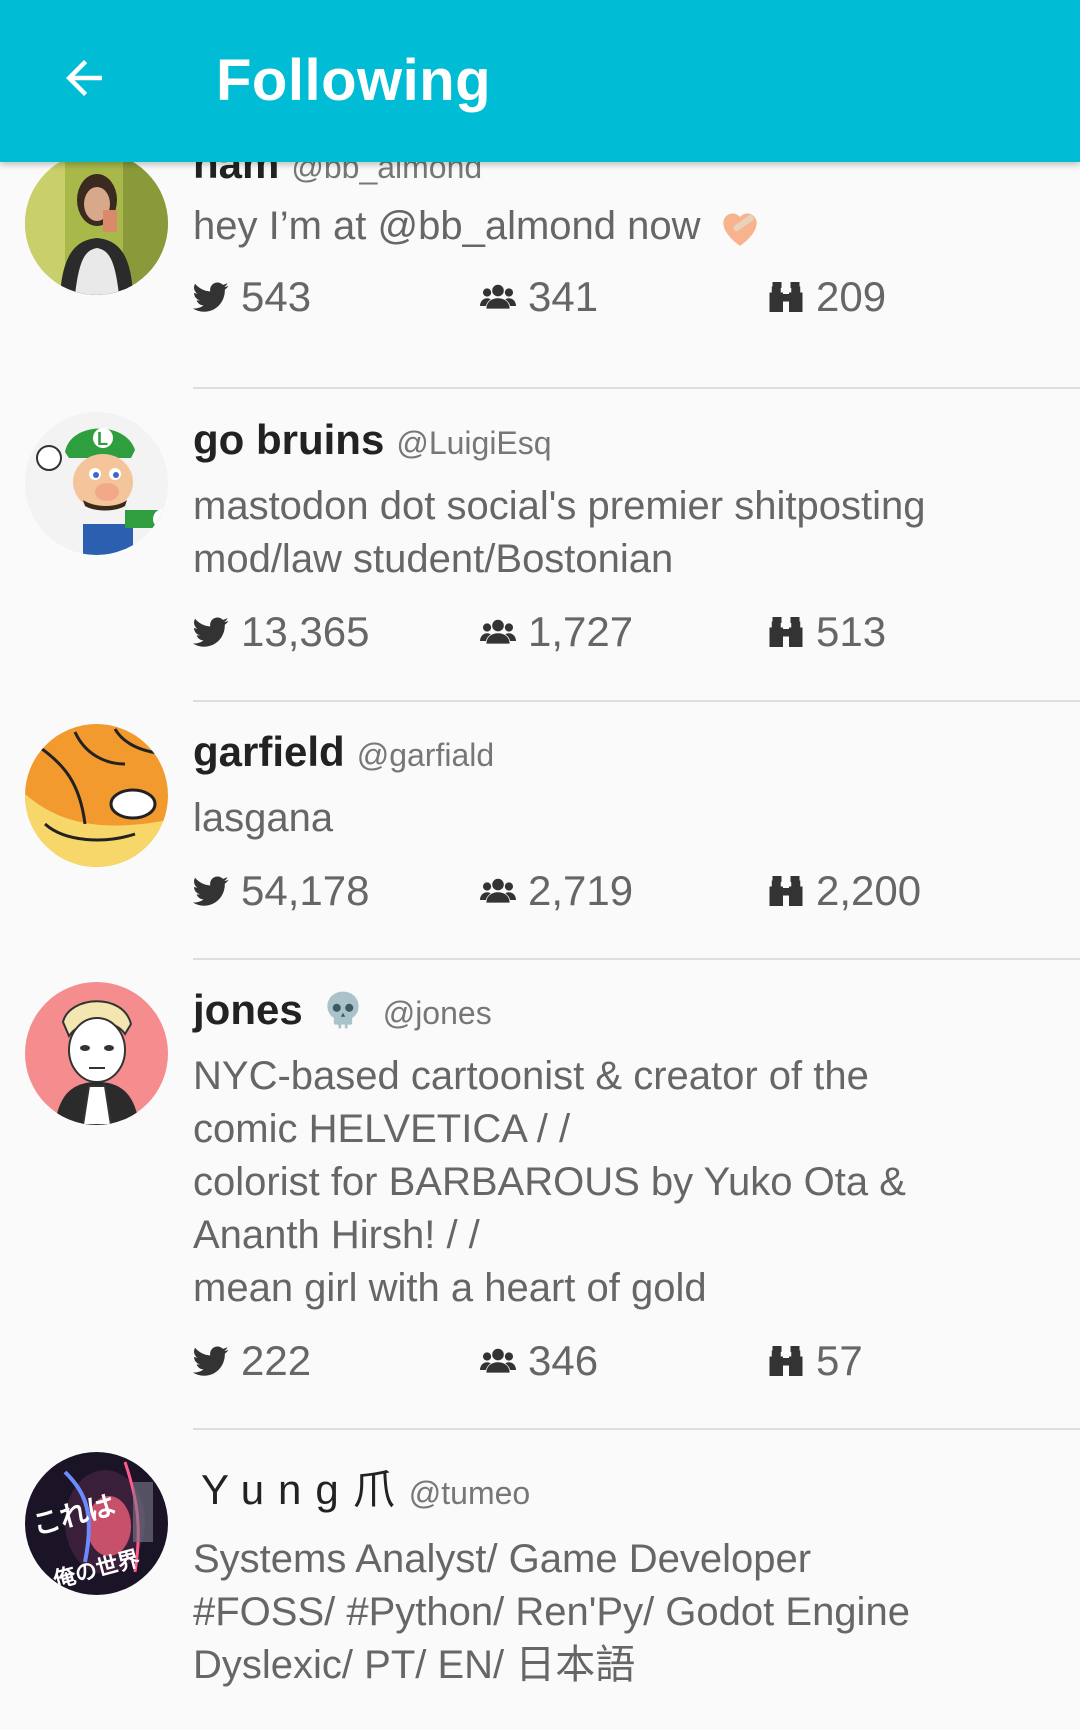  Describe the element at coordinates (354, 80) in the screenshot. I see `page-title: Following` at that location.